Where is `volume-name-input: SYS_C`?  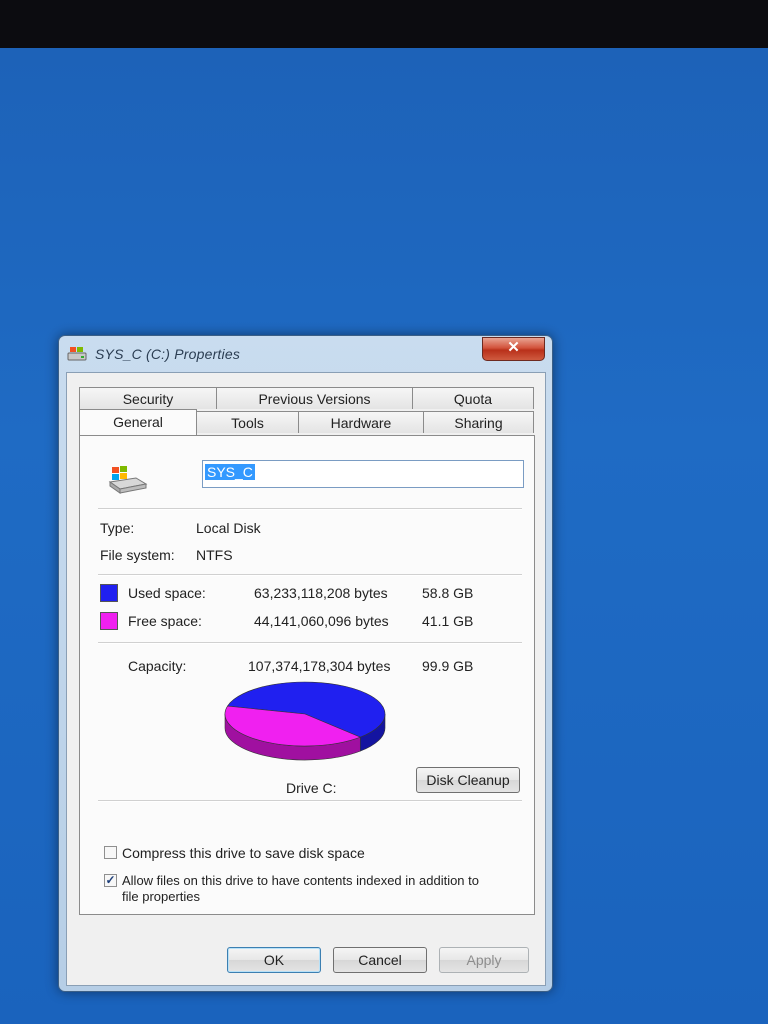 volume-name-input: SYS_C is located at coordinates (363, 474).